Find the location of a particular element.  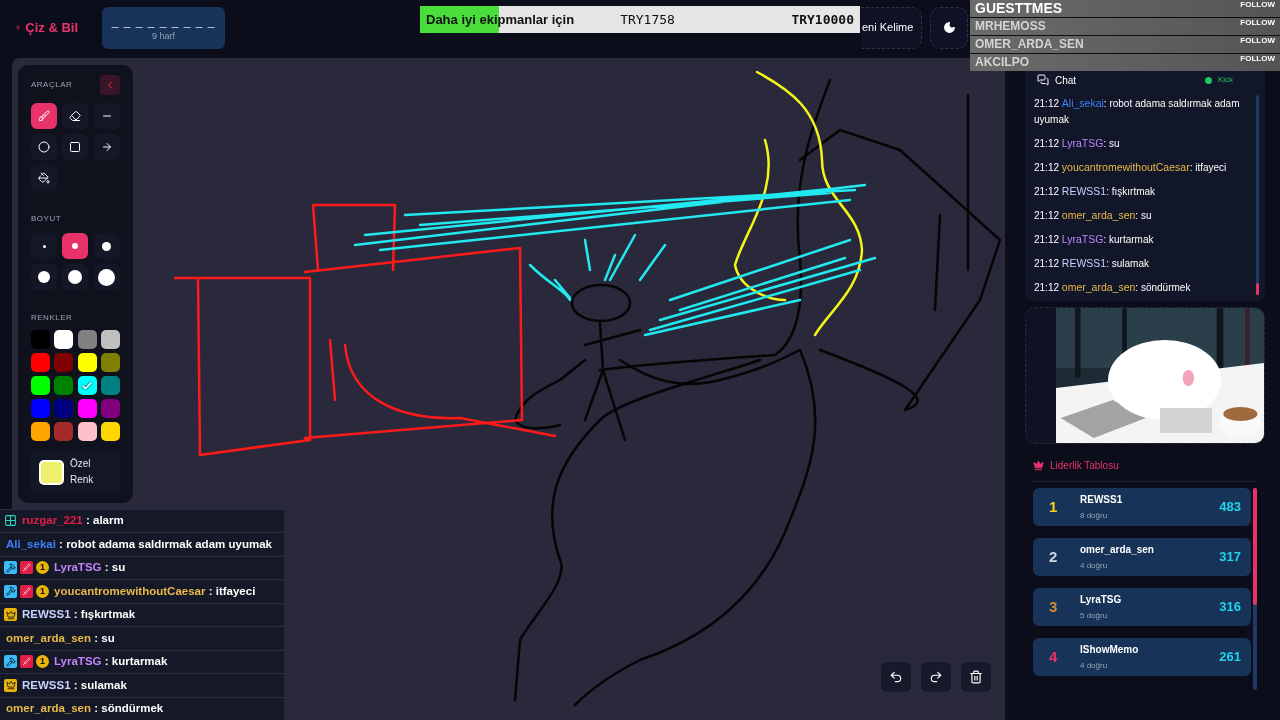

brush-icon is located at coordinates (44, 116).